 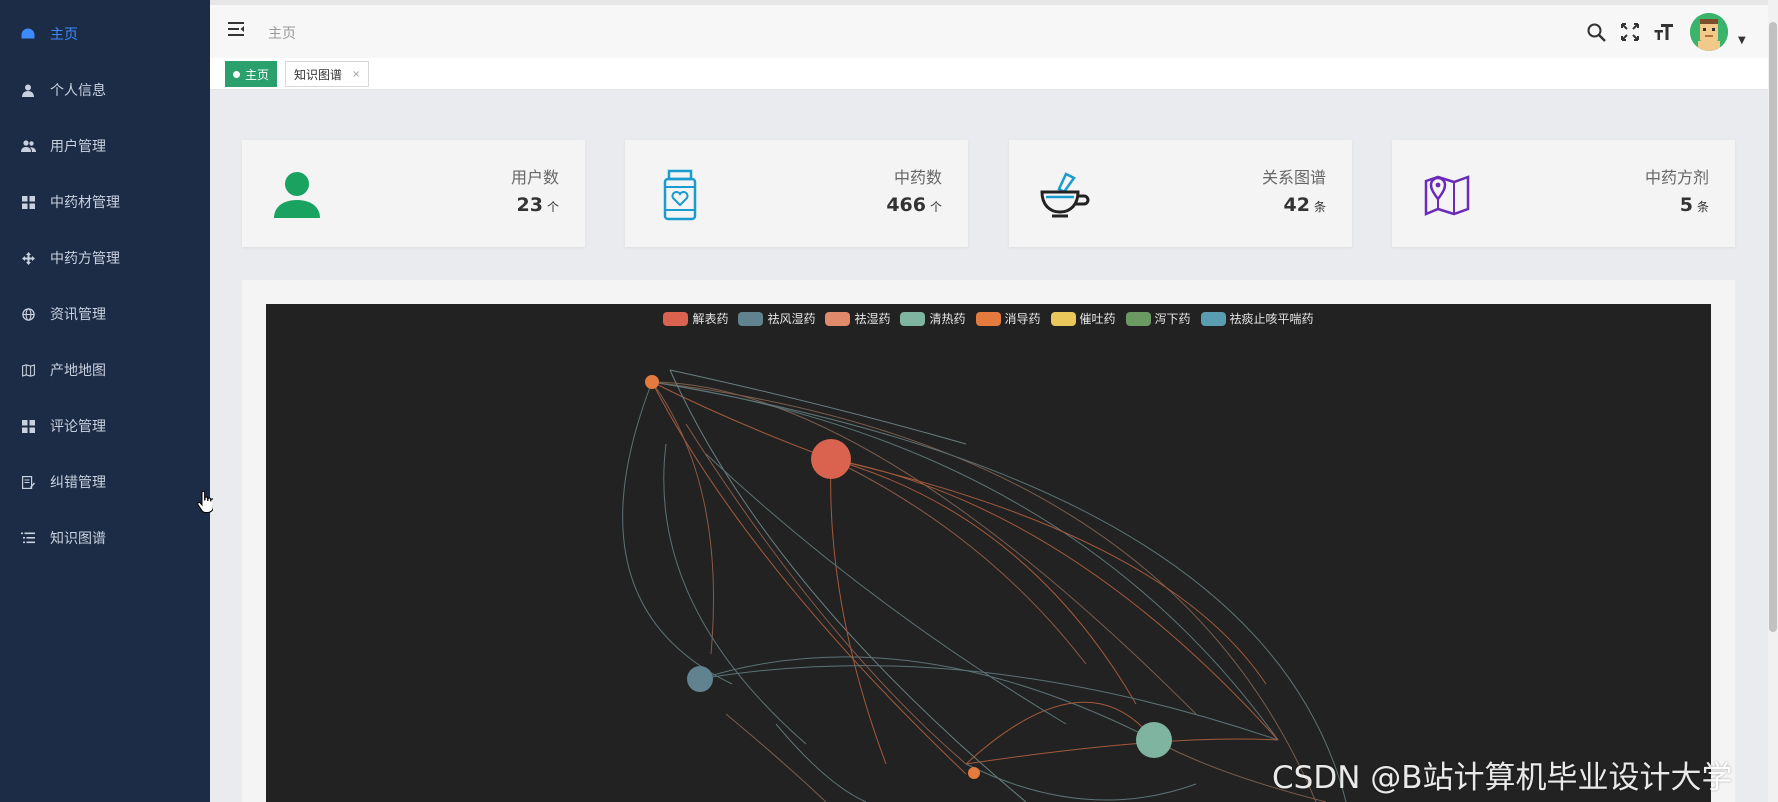 I want to click on sidebar-item-corrections: 纠错管理, so click(x=105, y=482).